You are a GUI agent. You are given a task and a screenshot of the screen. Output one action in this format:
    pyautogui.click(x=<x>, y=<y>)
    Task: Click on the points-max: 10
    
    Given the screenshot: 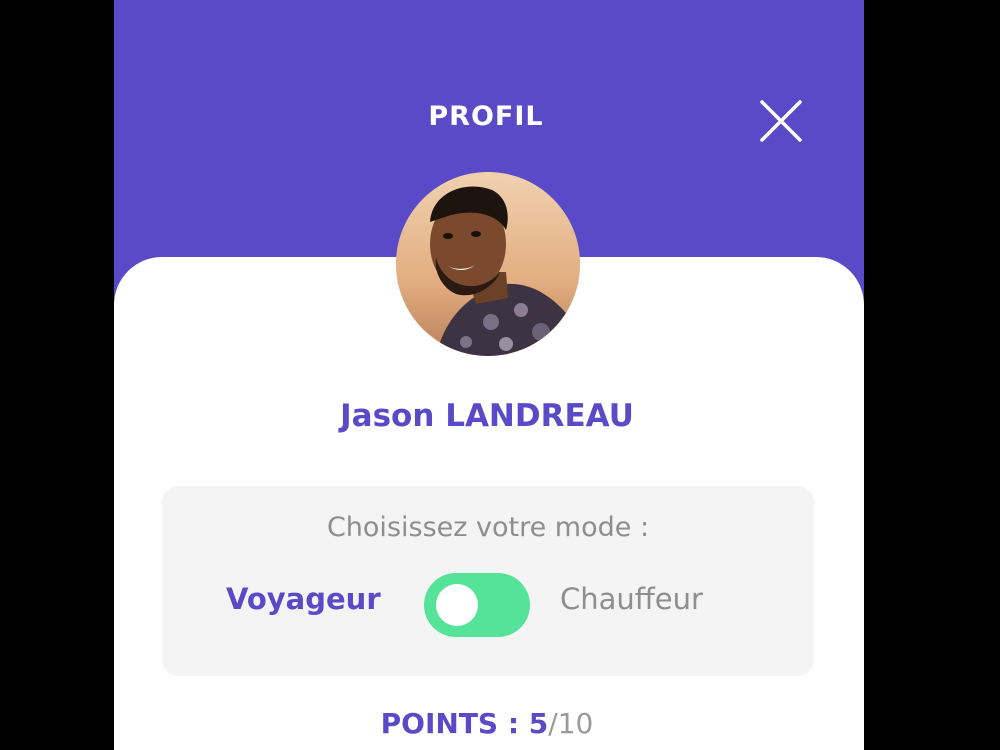 What is the action you would take?
    pyautogui.click(x=575, y=723)
    